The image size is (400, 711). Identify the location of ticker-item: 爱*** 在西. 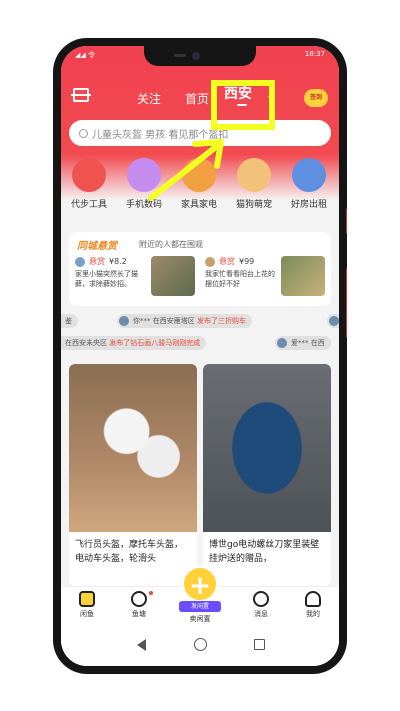
(303, 343).